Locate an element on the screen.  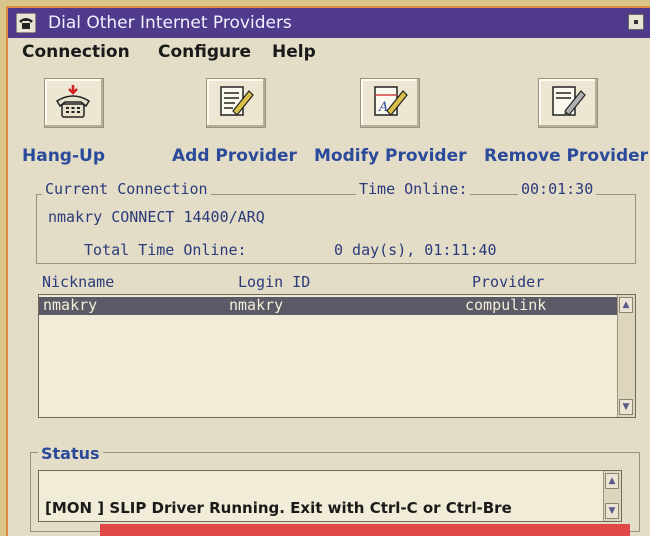
row-nickname: nmakry is located at coordinates (70, 305).